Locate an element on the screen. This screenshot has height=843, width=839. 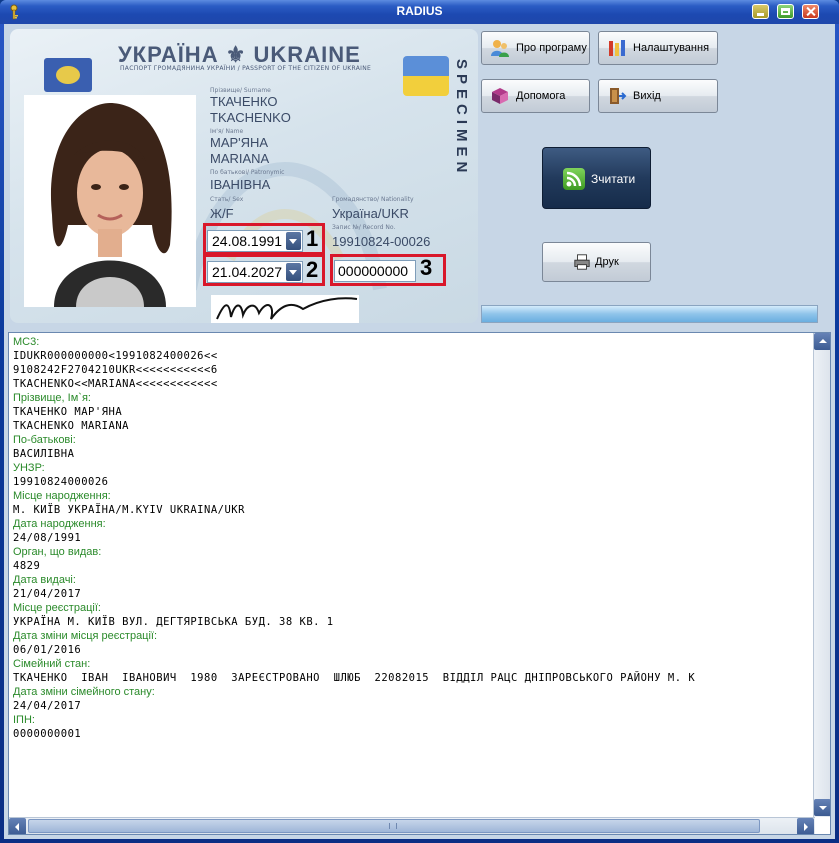
field-value: 4829 is located at coordinates (27, 566).